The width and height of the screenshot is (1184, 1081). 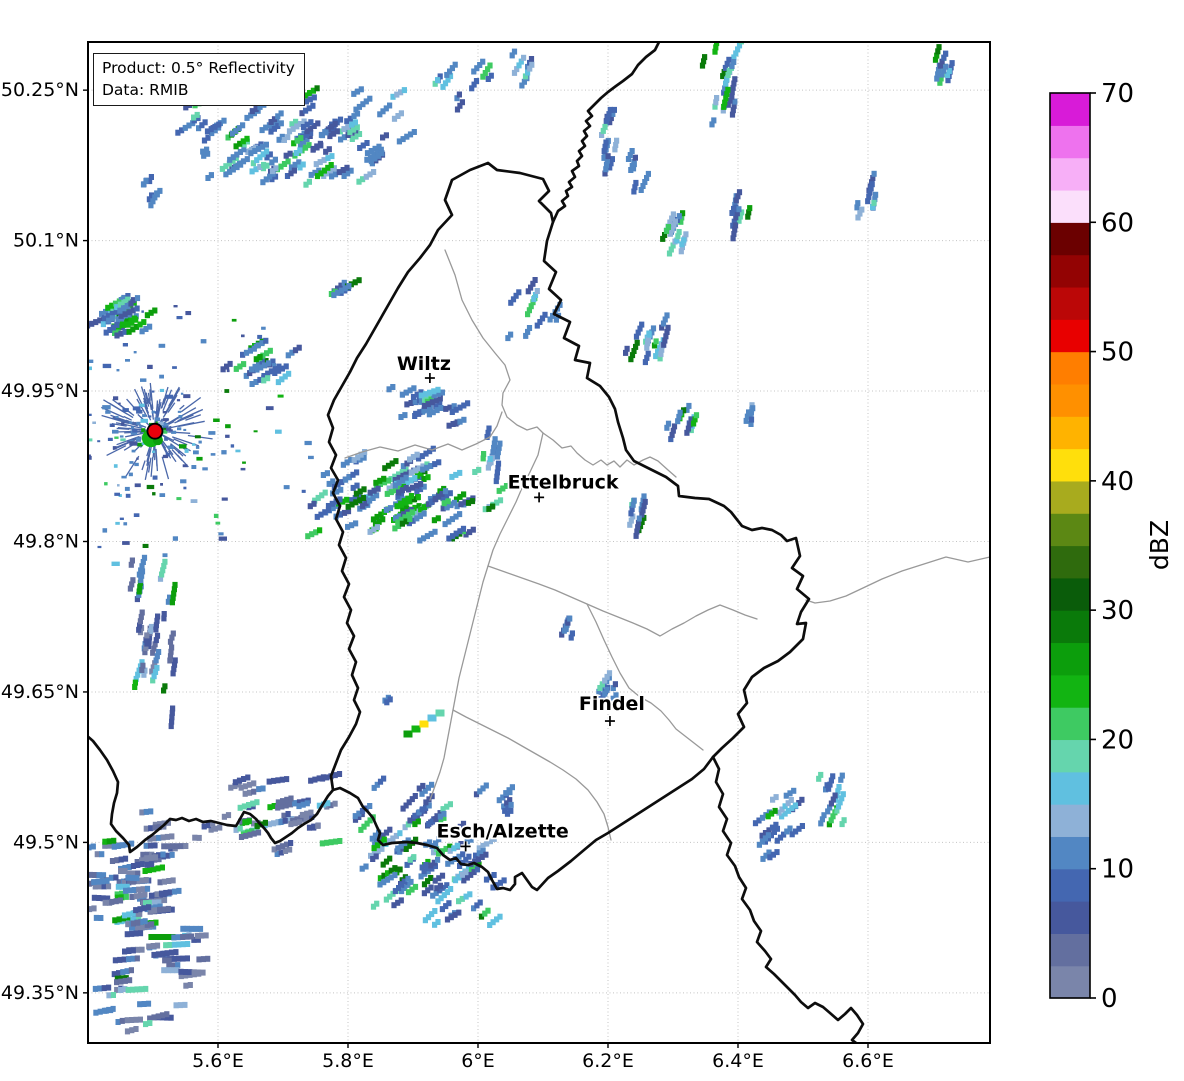 What do you see at coordinates (40, 90) in the screenshot?
I see `y-tick-label: 50.25°N` at bounding box center [40, 90].